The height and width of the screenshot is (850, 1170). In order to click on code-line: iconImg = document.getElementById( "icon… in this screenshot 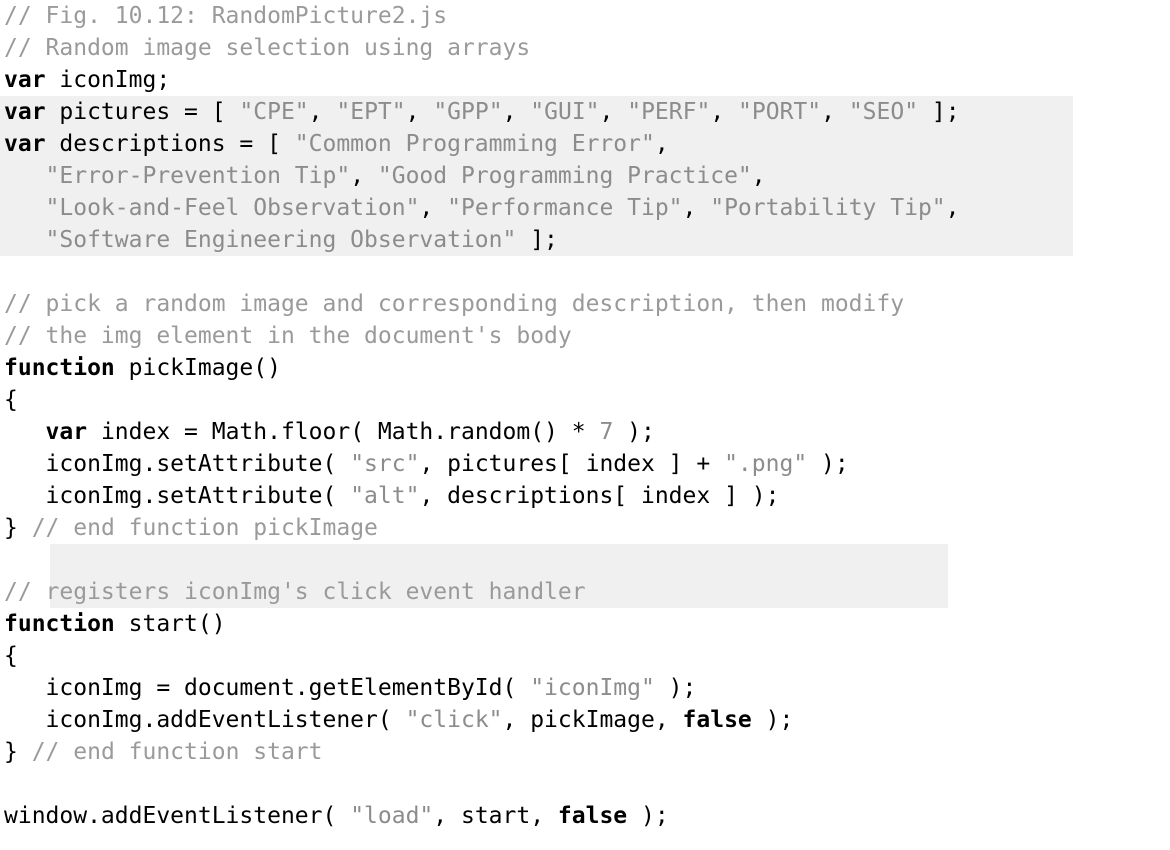, I will do `click(585, 688)`.